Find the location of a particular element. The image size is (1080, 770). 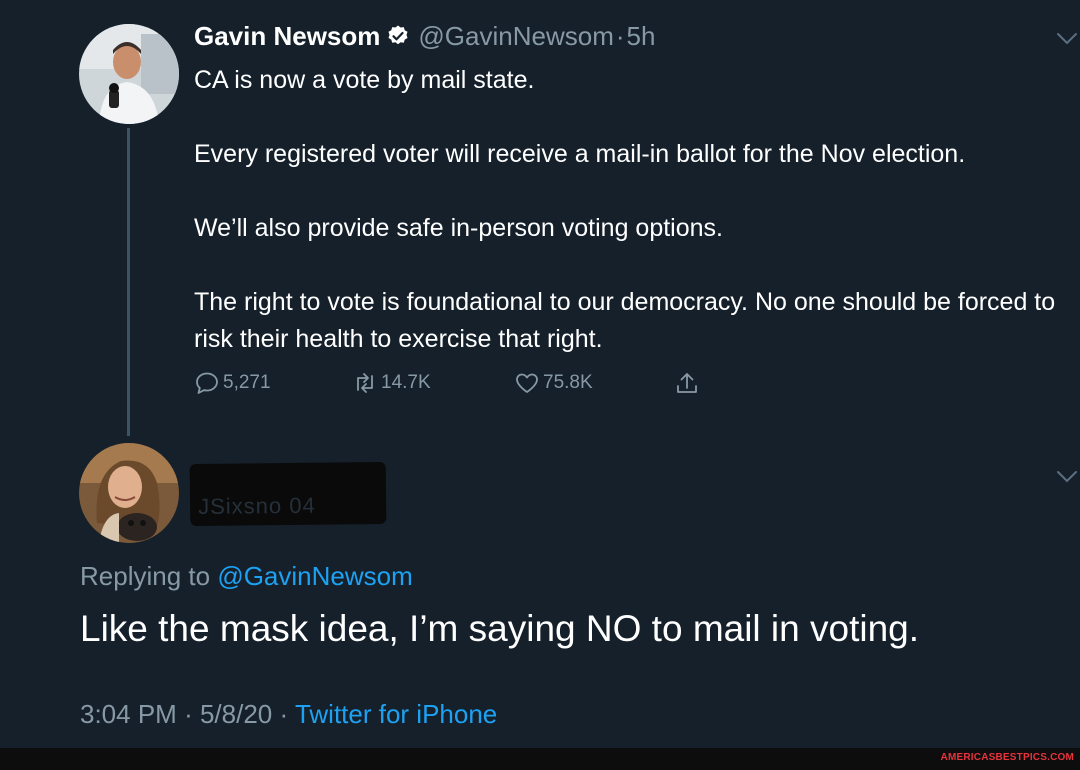

reply-action: 5,271 is located at coordinates (232, 383).